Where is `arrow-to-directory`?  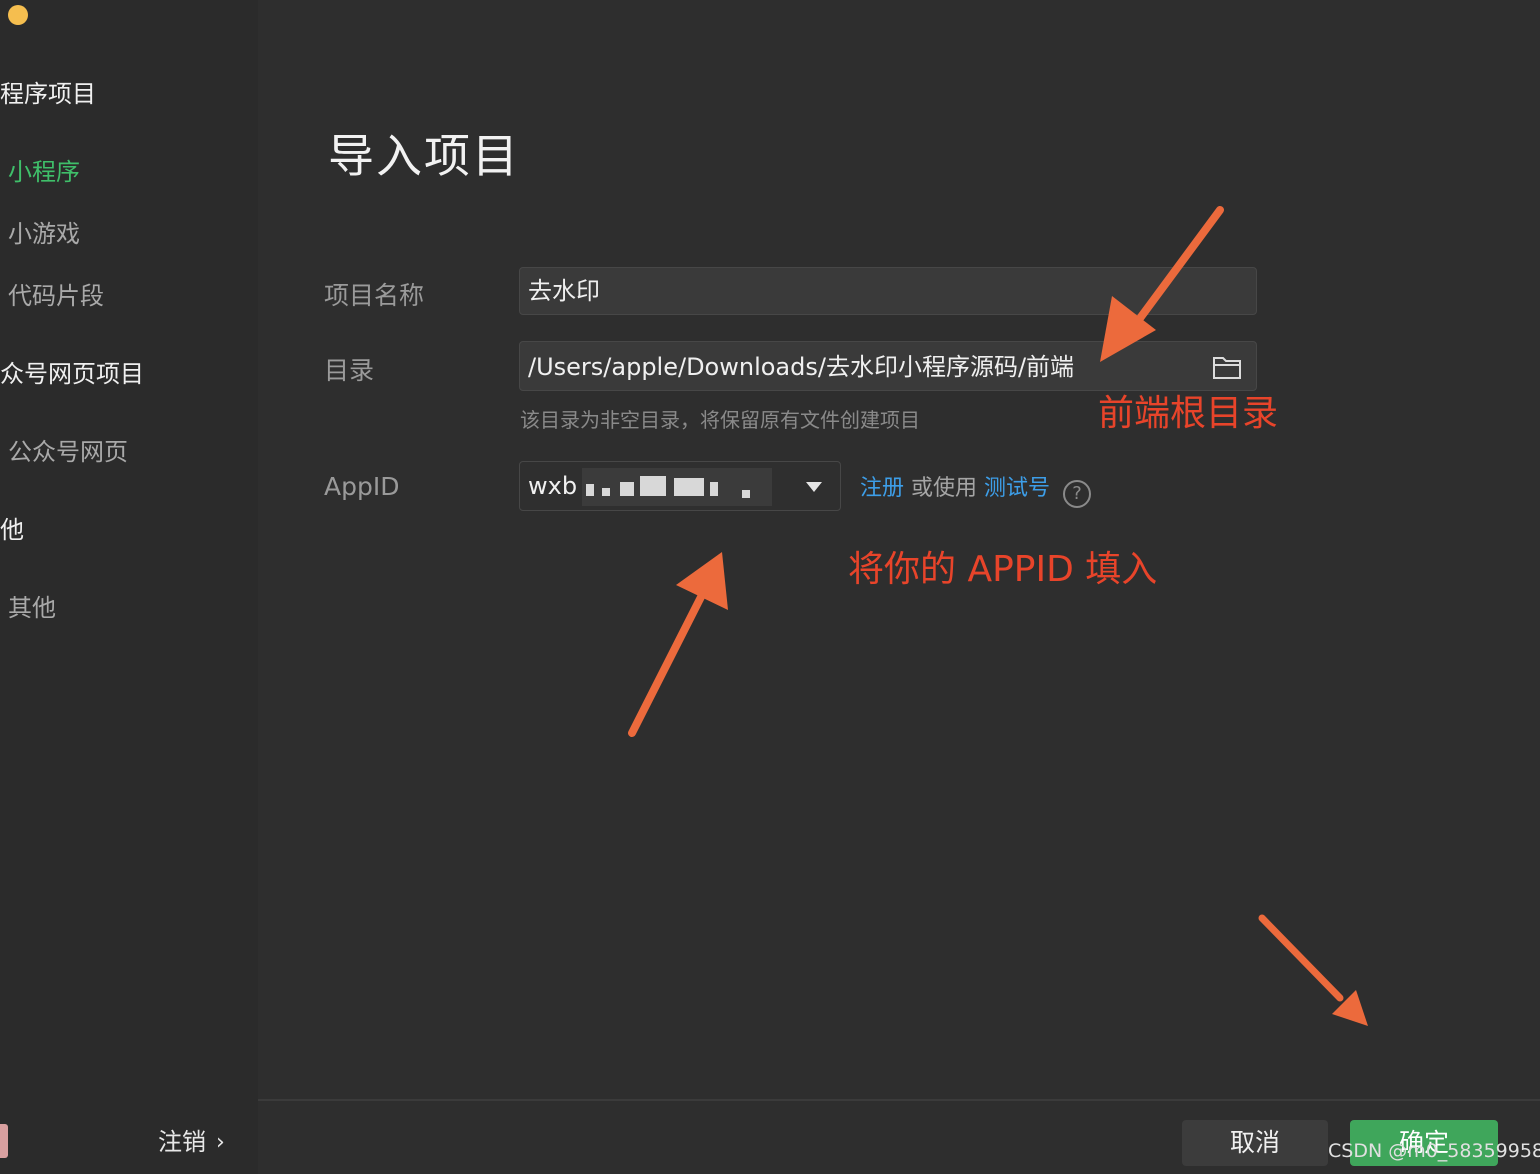 arrow-to-directory is located at coordinates (1162, 284).